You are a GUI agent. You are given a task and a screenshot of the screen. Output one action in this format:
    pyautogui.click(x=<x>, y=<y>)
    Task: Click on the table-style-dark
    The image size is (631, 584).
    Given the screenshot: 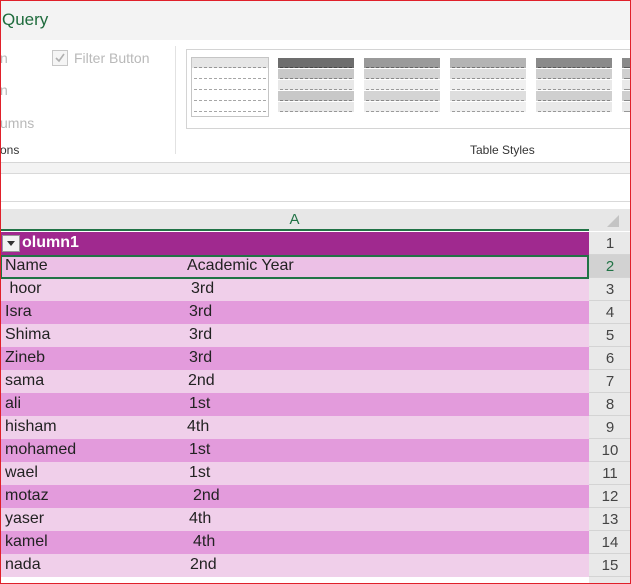 What is the action you would take?
    pyautogui.click(x=316, y=87)
    